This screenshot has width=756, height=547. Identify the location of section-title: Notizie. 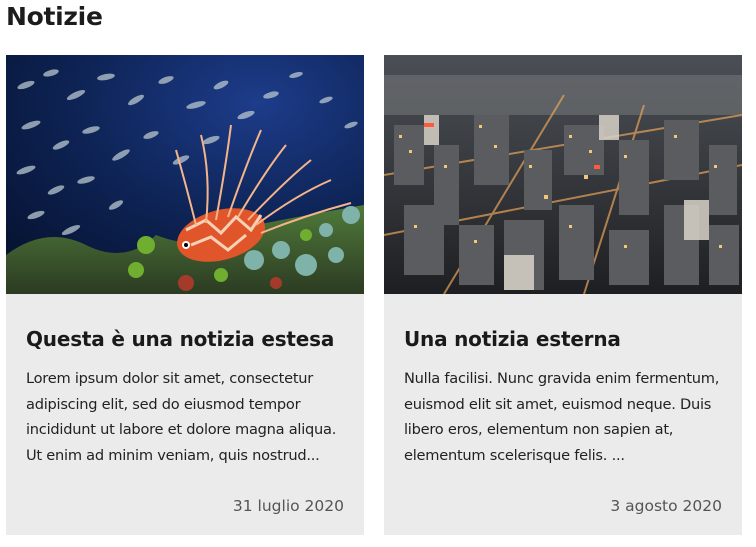
(54, 16).